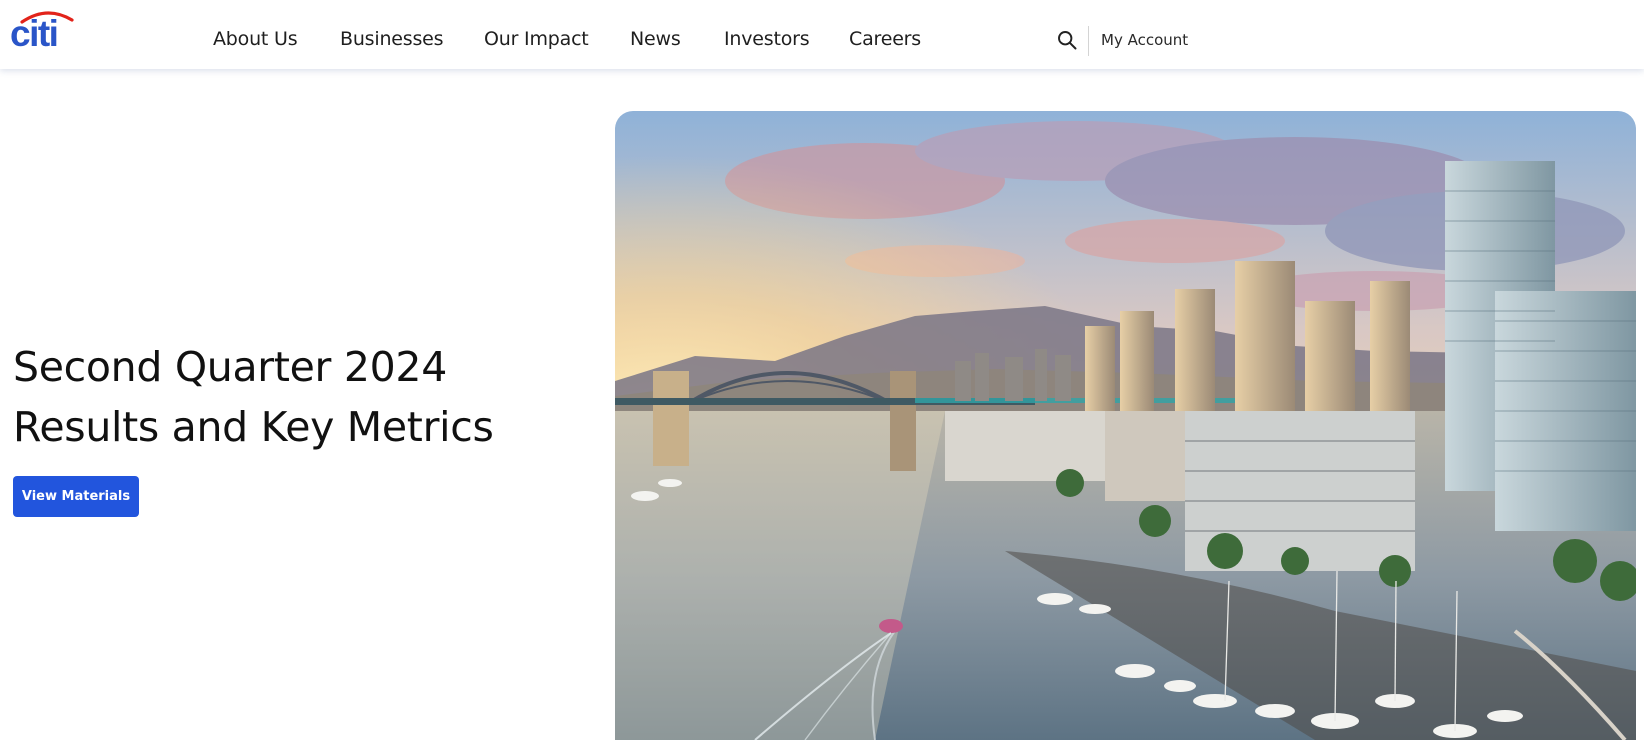 The image size is (1644, 740). I want to click on nav-careers: Careers, so click(885, 39).